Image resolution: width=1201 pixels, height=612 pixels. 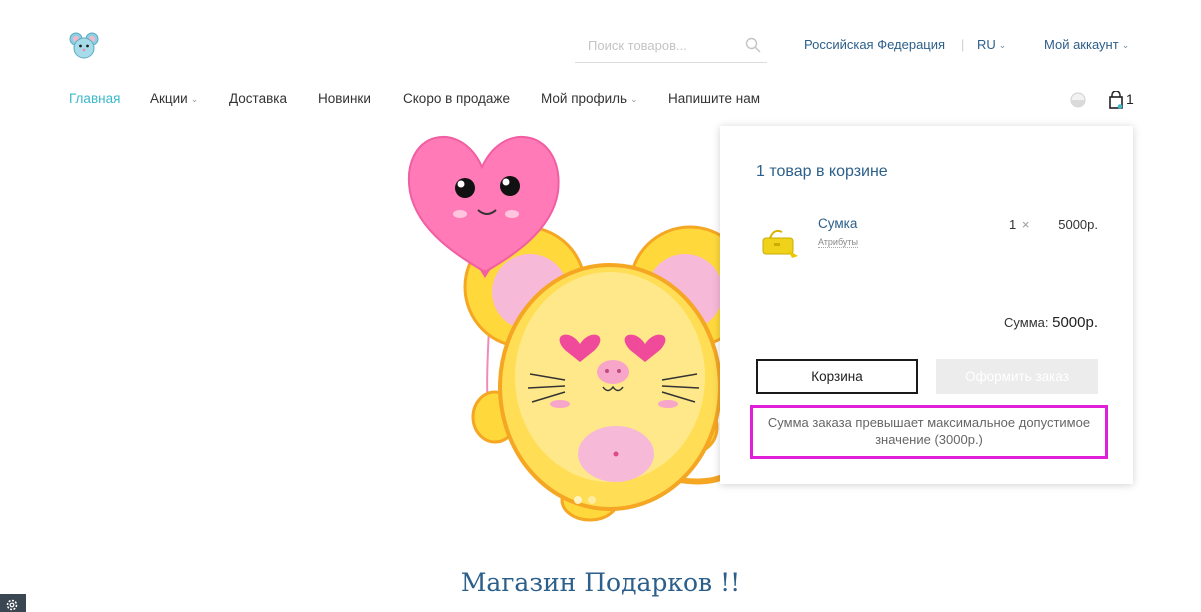 I want to click on cart-count: 1, so click(x=1130, y=99).